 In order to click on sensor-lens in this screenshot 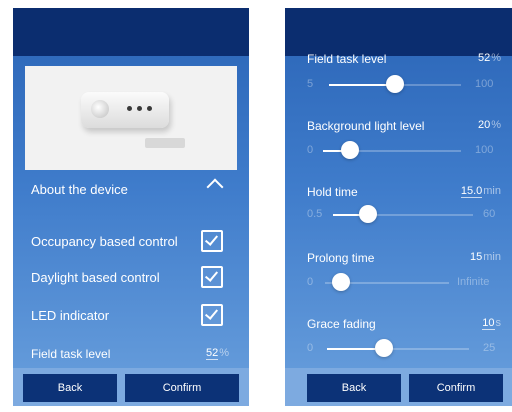, I will do `click(100, 109)`.